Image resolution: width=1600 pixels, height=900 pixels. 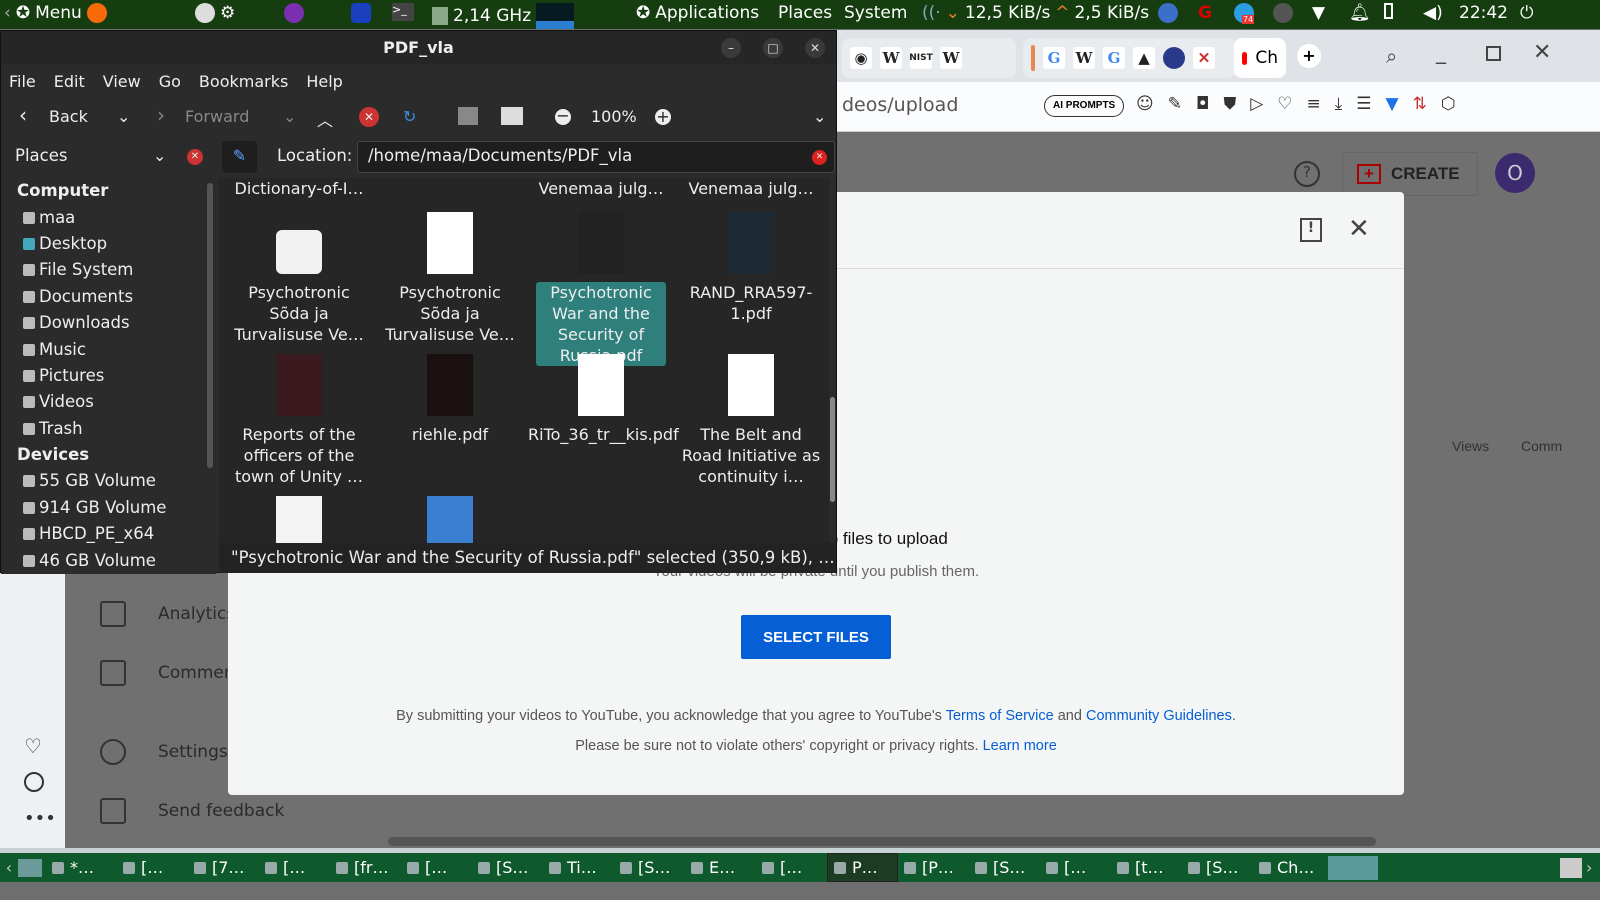 I want to click on sidebar-item-pictures: Pictures, so click(x=108, y=376).